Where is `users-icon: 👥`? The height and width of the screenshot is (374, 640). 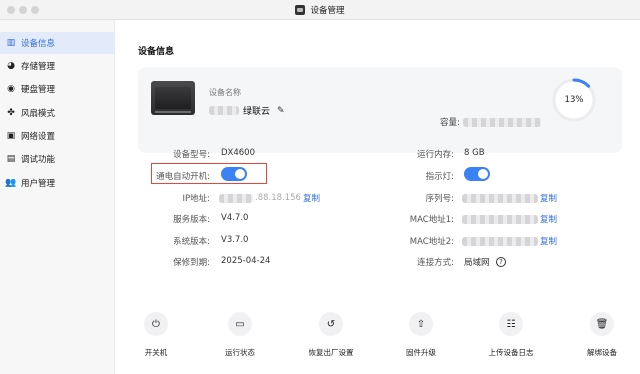
users-icon: 👥 is located at coordinates (11, 182).